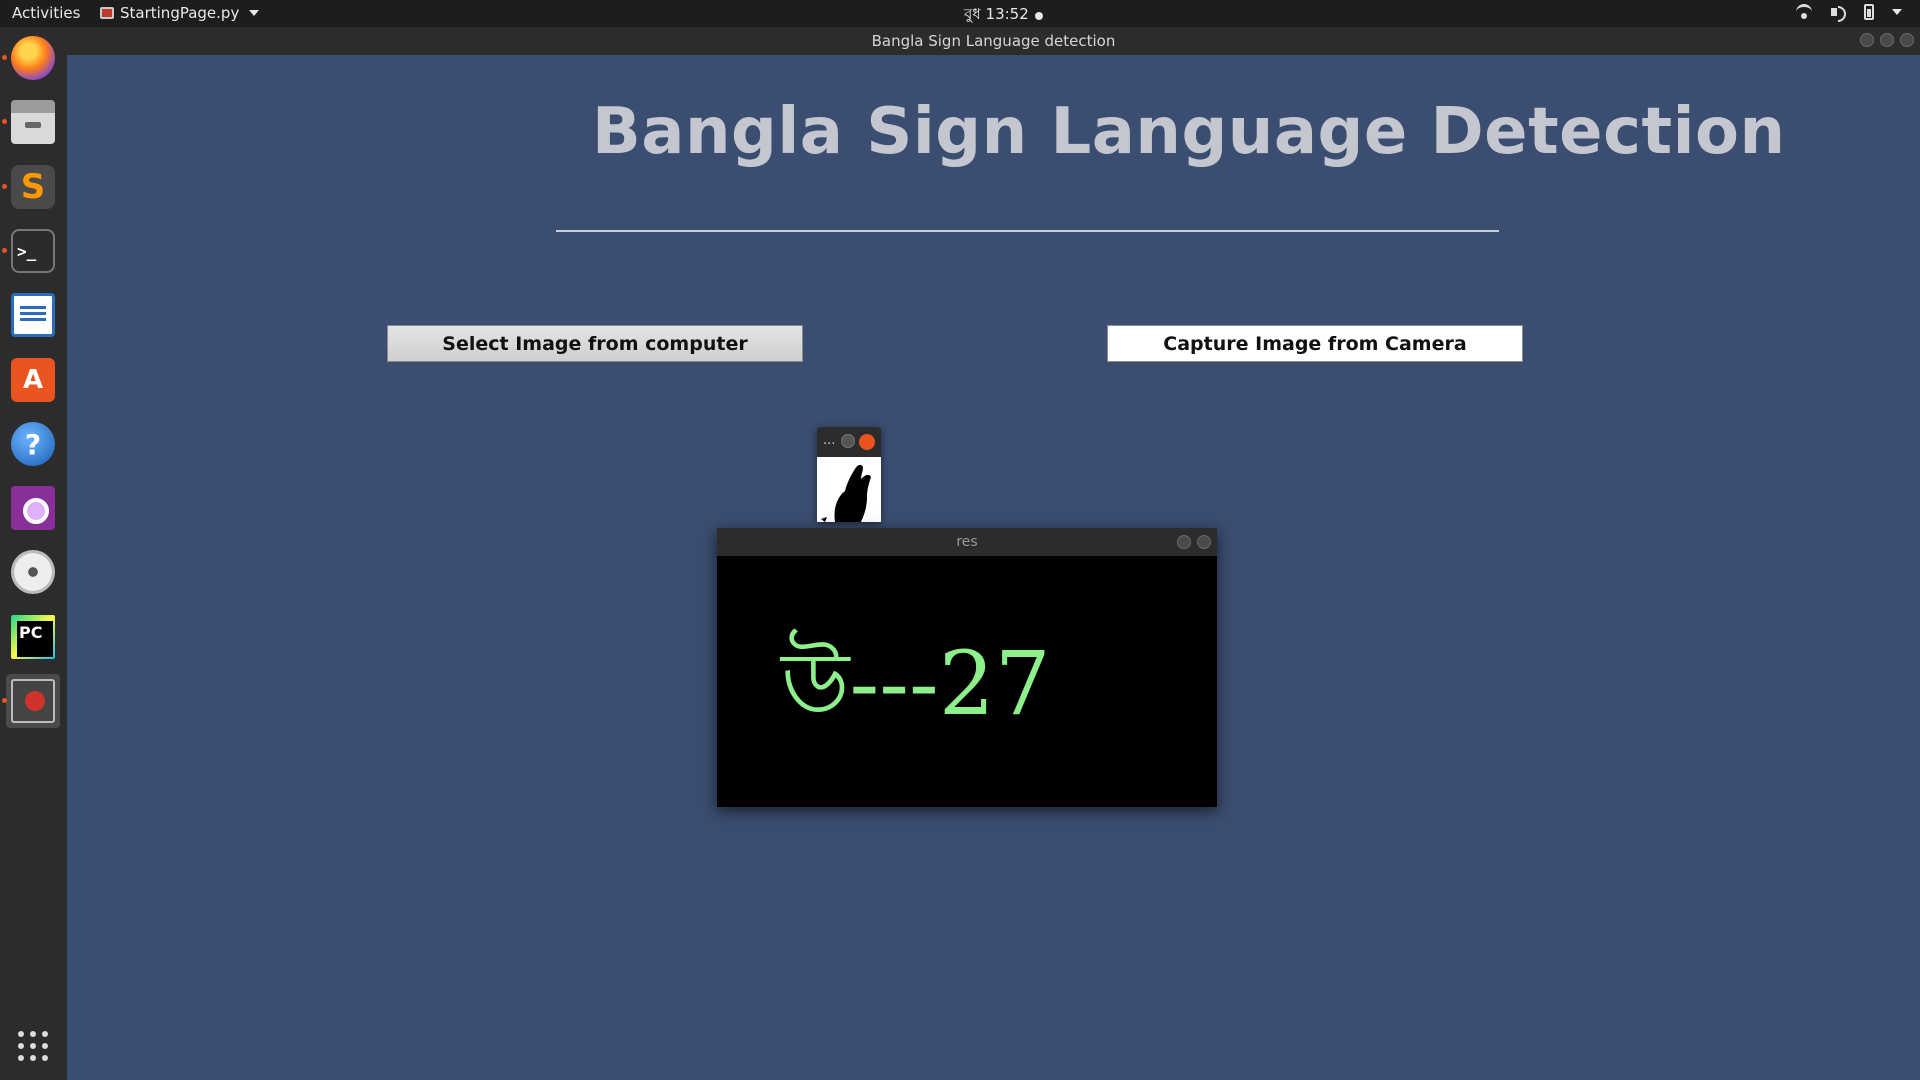 Image resolution: width=1920 pixels, height=1080 pixels. What do you see at coordinates (595, 343) in the screenshot?
I see `select-image-button: Select Image from computer` at bounding box center [595, 343].